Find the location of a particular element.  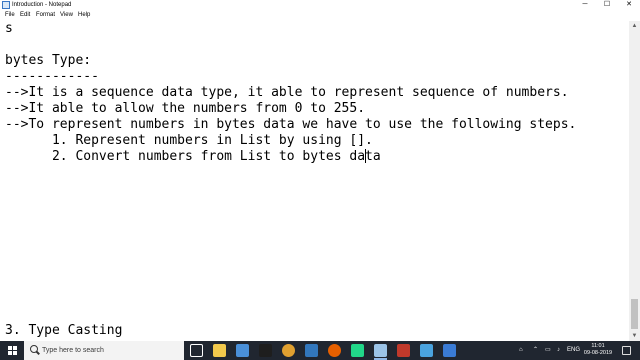

terminal-icon is located at coordinates (265, 350).